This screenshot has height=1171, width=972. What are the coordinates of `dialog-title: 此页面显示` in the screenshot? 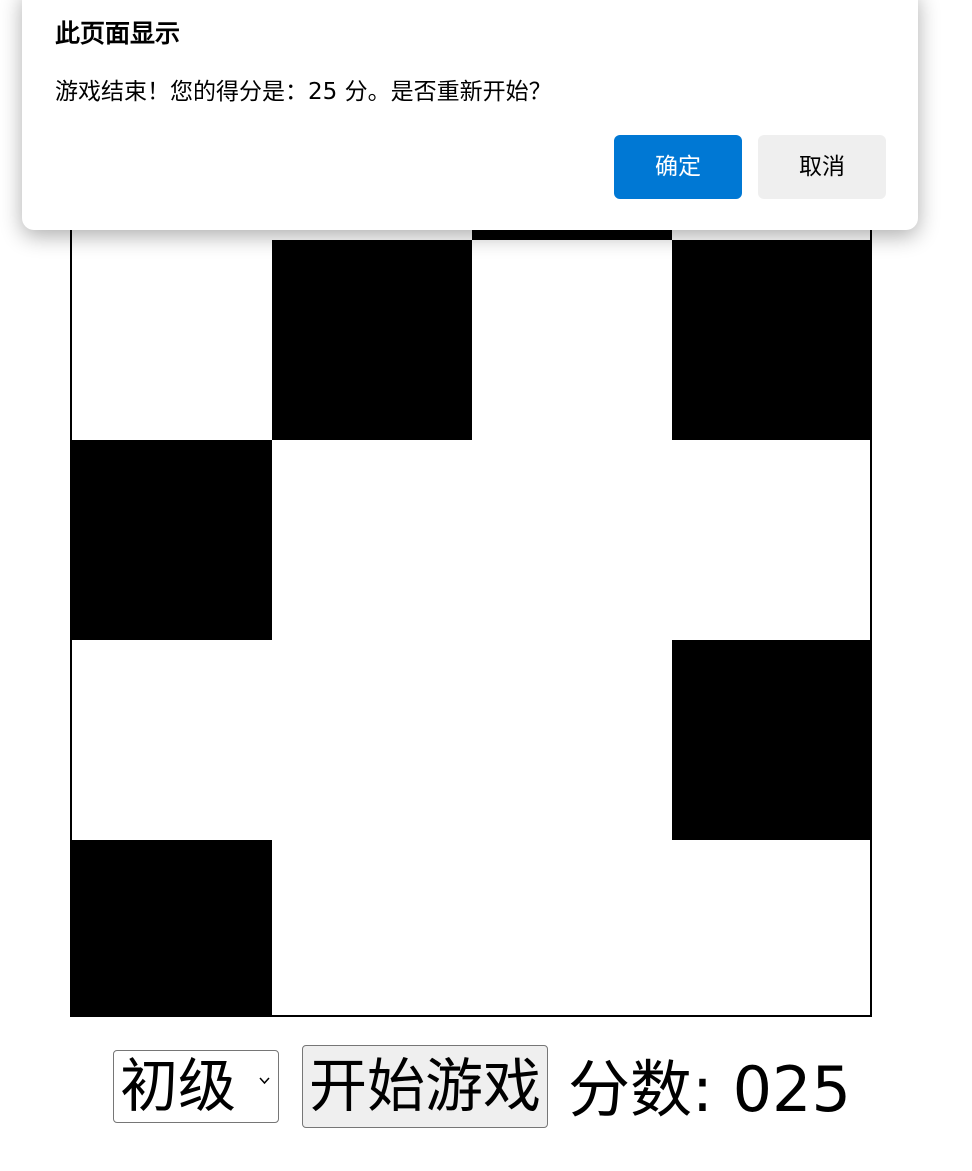 It's located at (118, 33).